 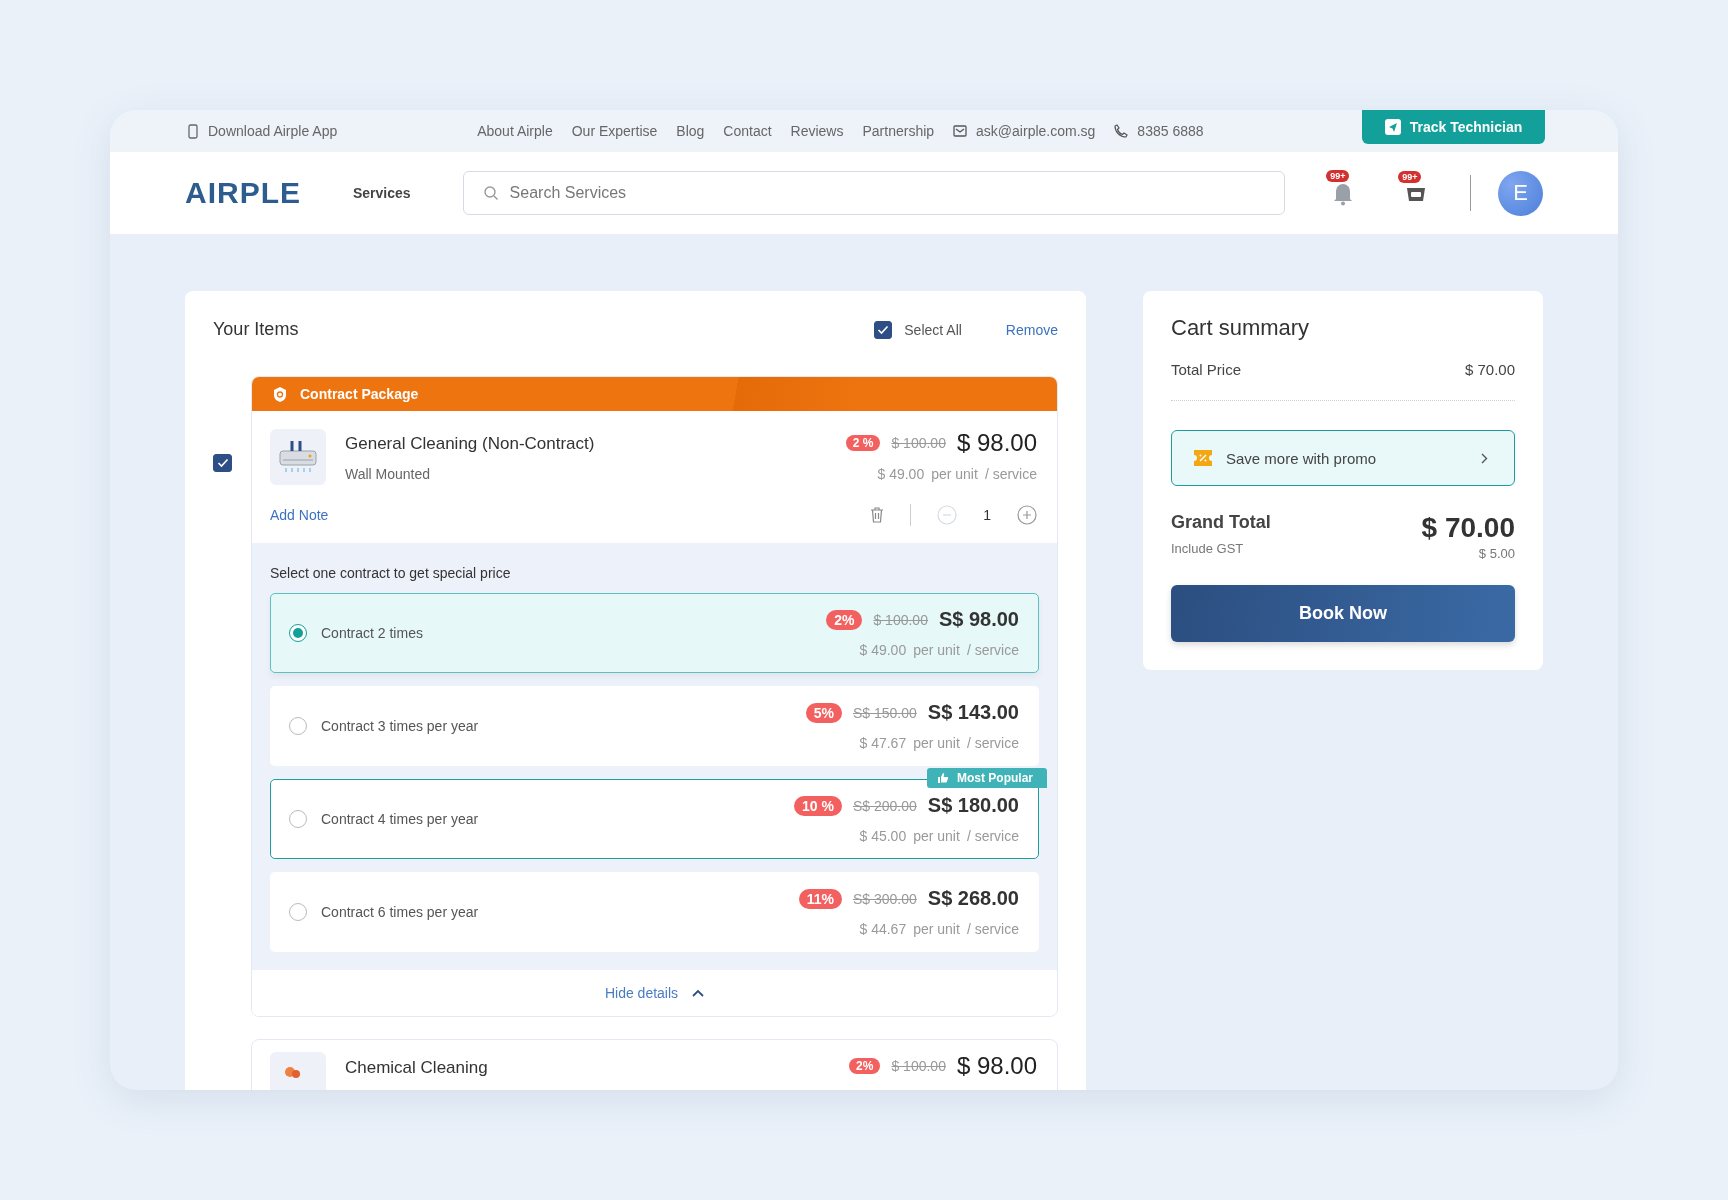 What do you see at coordinates (960, 131) in the screenshot?
I see `mail-icon` at bounding box center [960, 131].